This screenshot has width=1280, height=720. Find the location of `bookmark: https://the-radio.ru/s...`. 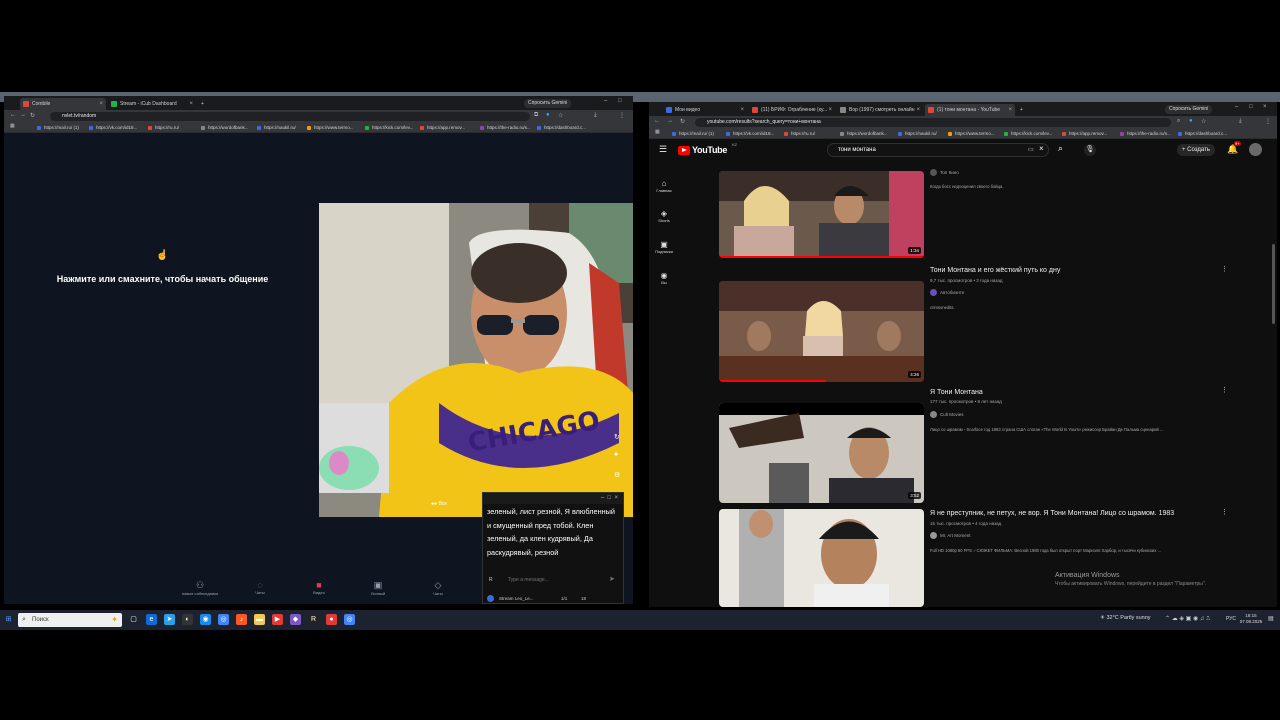

bookmark: https://the-radio.ru/s... is located at coordinates (1145, 133).